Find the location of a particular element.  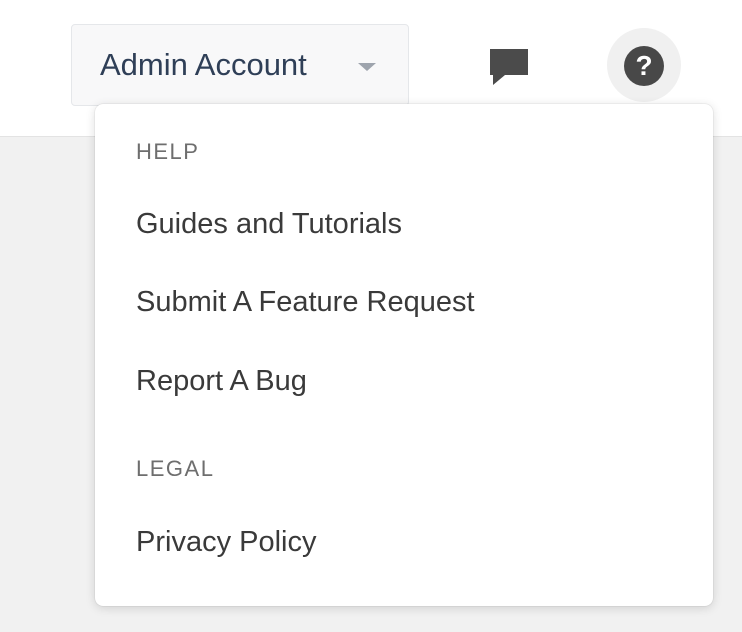

chevron-down-icon is located at coordinates (367, 67).